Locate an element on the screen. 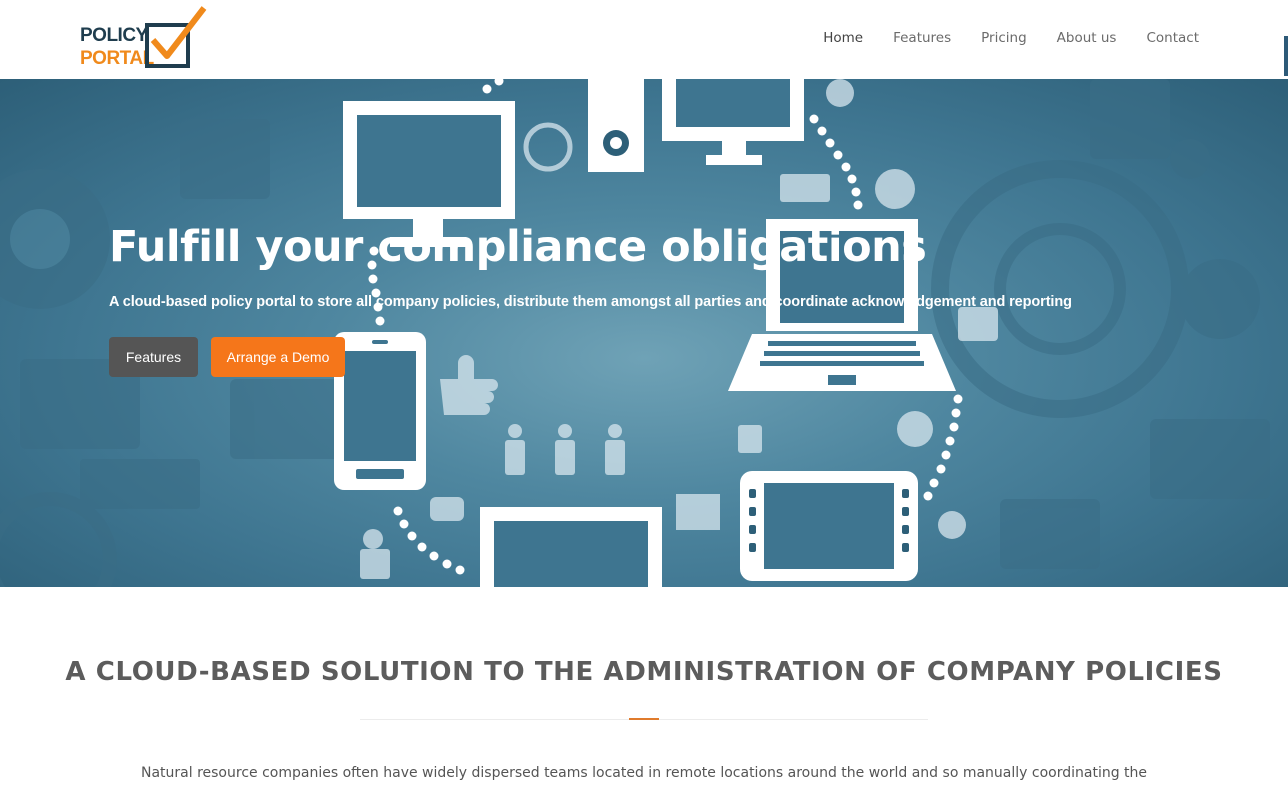 The image size is (1288, 789). bank-icon is located at coordinates (698, 512).